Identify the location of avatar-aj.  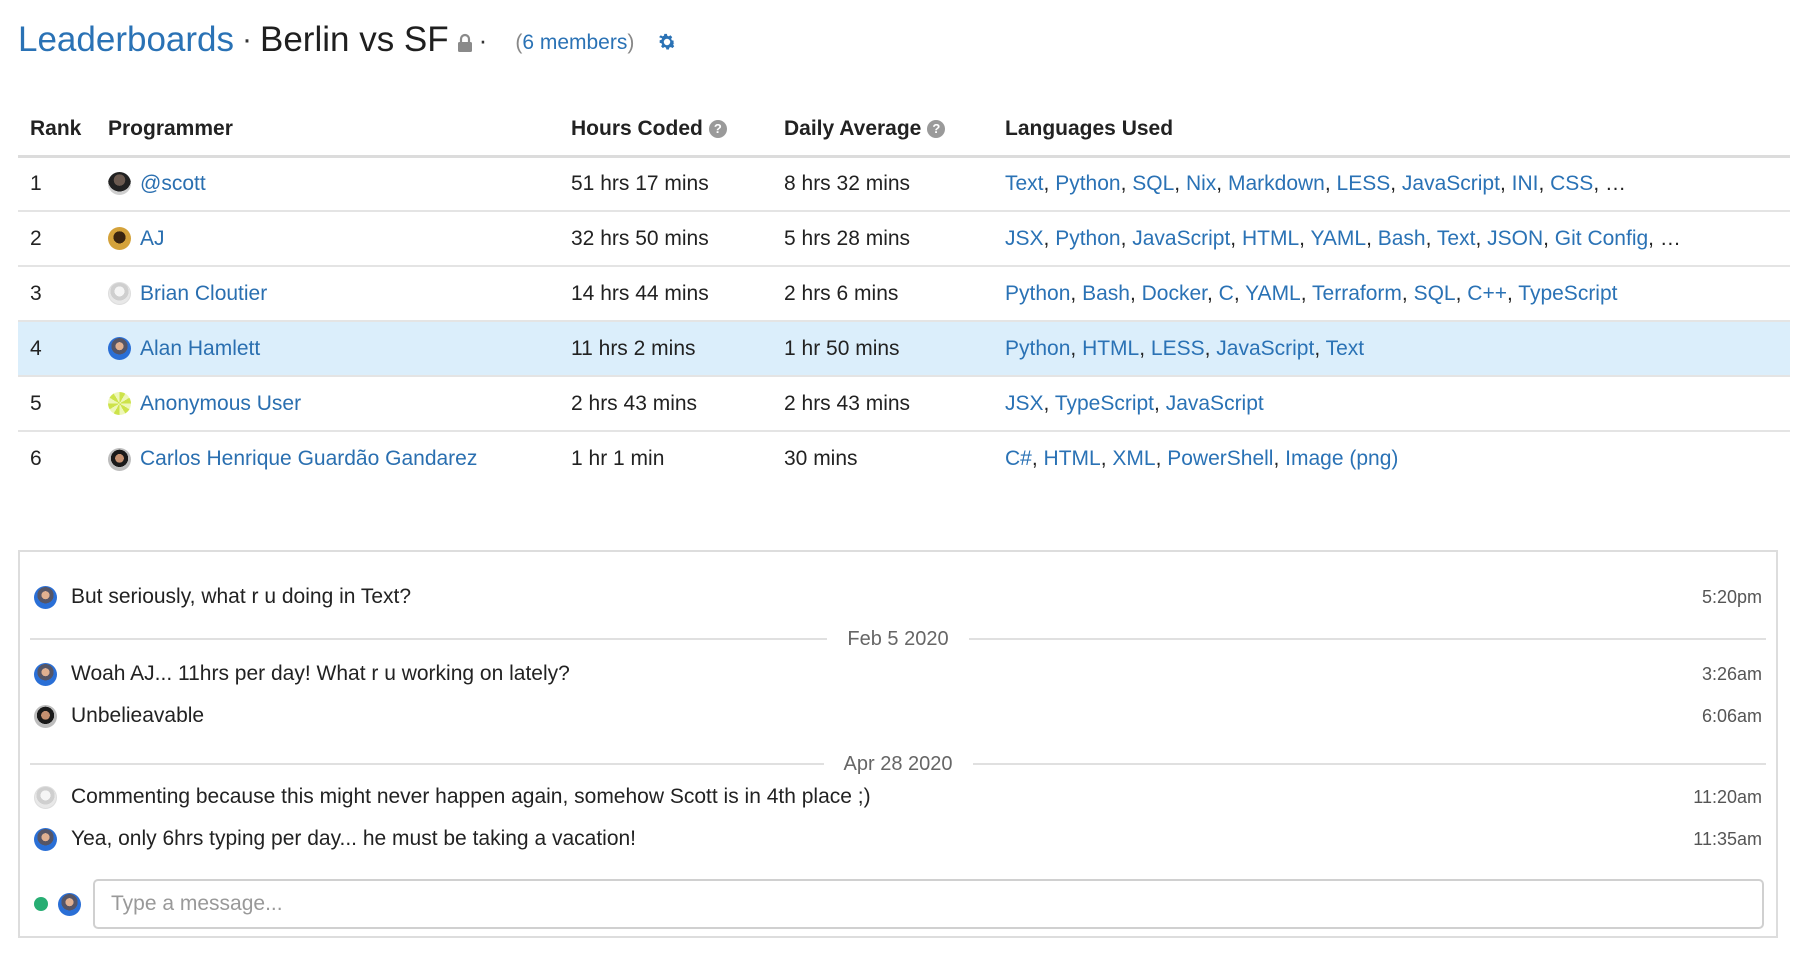
(119, 238).